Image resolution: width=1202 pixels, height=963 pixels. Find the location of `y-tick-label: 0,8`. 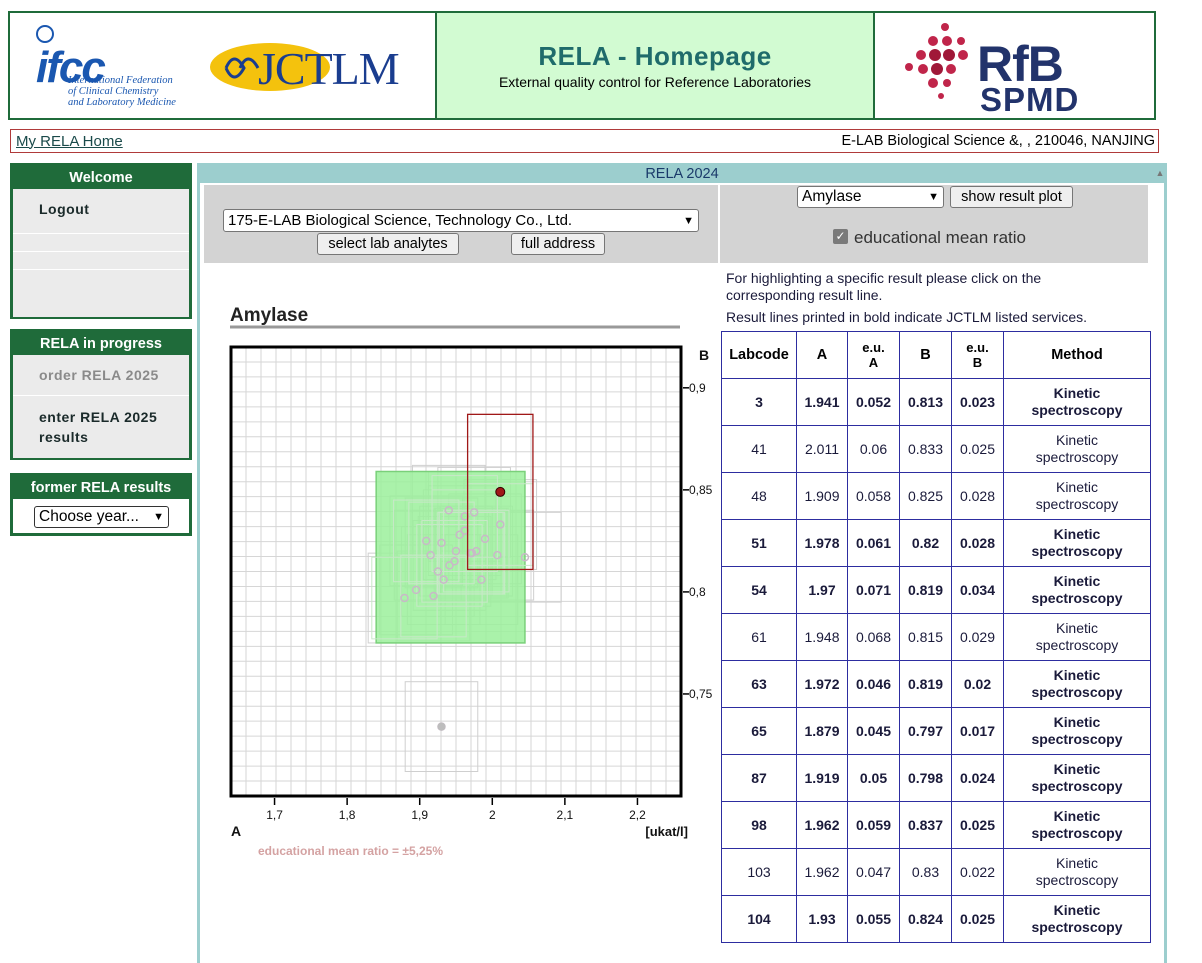

y-tick-label: 0,8 is located at coordinates (697, 592).